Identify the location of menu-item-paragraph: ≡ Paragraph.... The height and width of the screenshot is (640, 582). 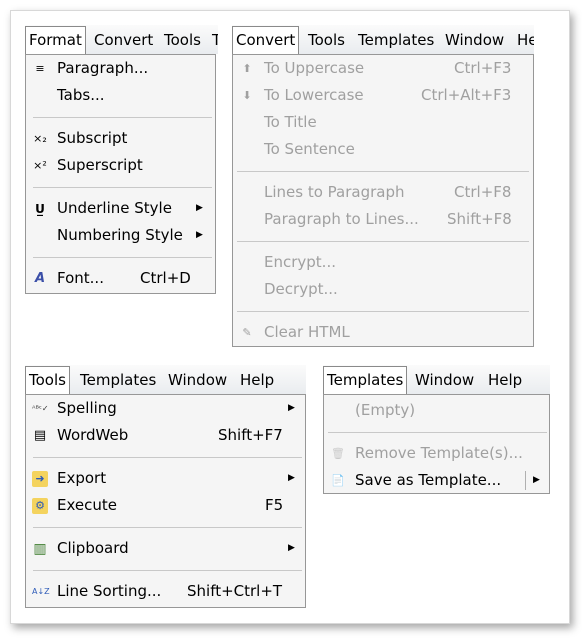
(120, 68).